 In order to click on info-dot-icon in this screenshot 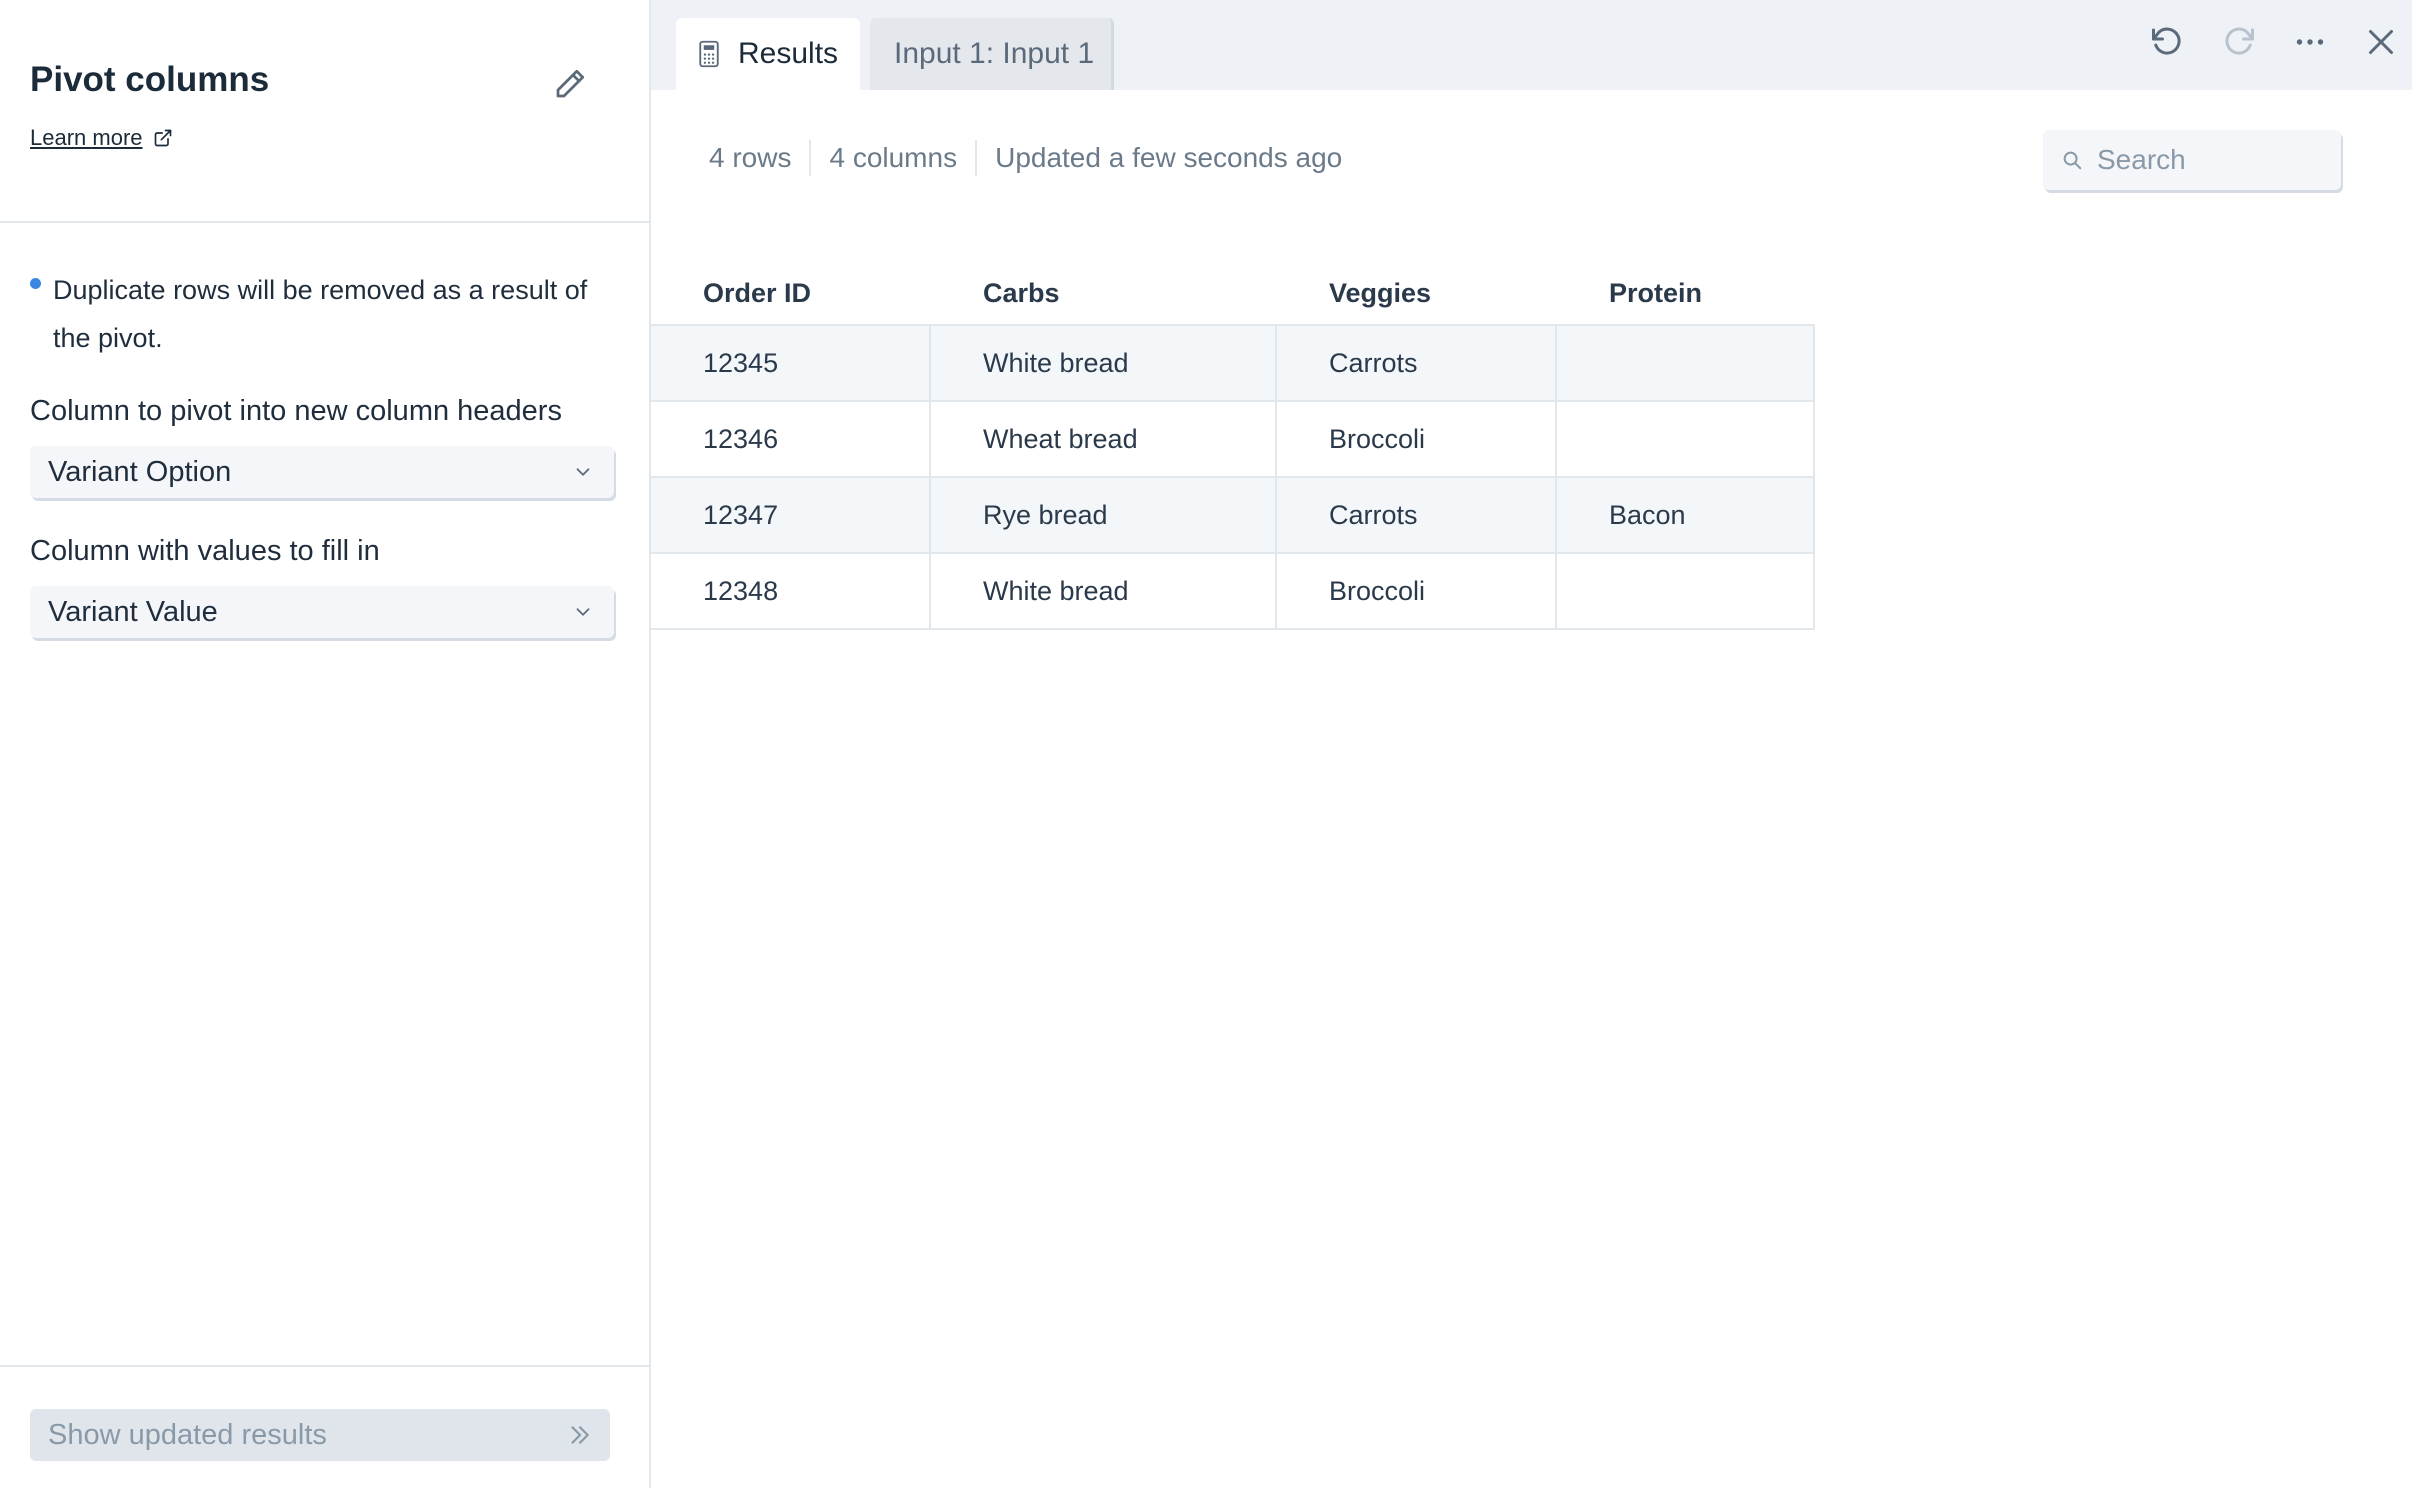, I will do `click(35, 283)`.